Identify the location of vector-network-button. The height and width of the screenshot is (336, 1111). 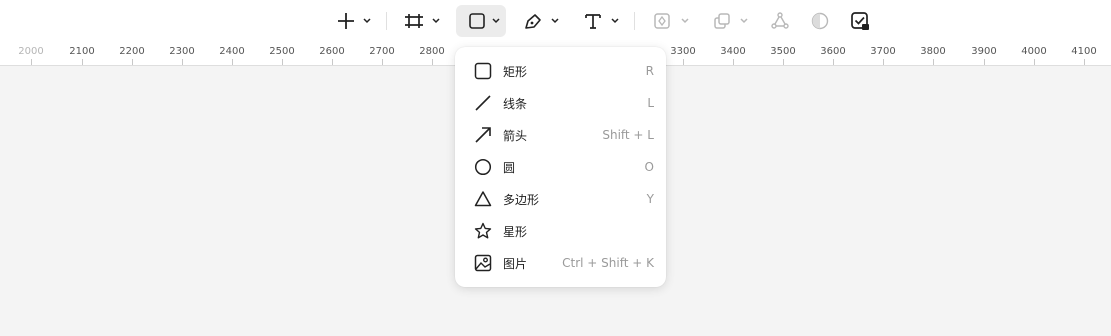
(780, 21).